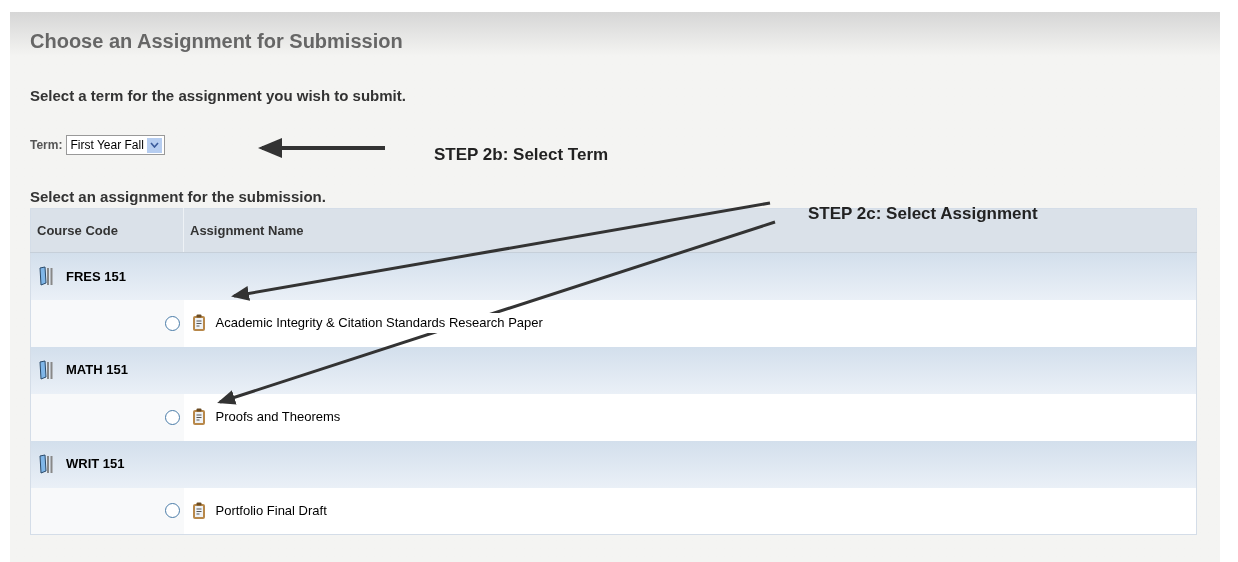  What do you see at coordinates (97, 370) in the screenshot?
I see `course-code: MATH 151` at bounding box center [97, 370].